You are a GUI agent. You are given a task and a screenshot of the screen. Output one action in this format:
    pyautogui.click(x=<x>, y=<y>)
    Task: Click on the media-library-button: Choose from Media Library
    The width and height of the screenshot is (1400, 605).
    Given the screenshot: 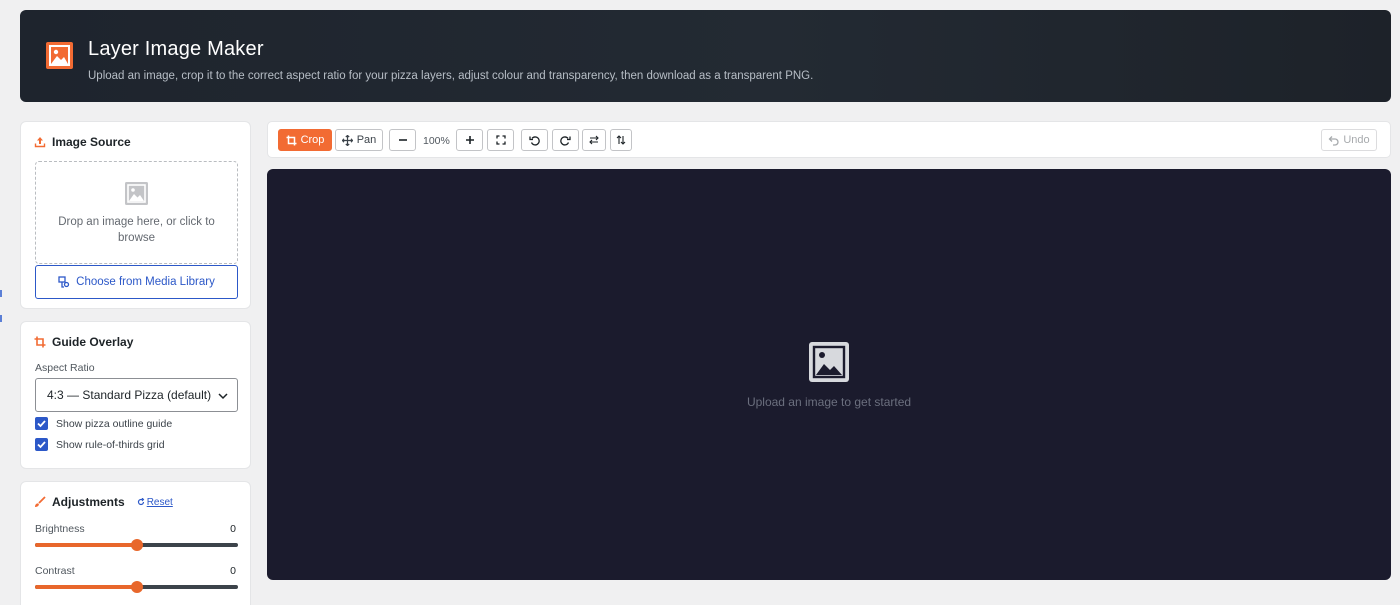 What is the action you would take?
    pyautogui.click(x=136, y=282)
    